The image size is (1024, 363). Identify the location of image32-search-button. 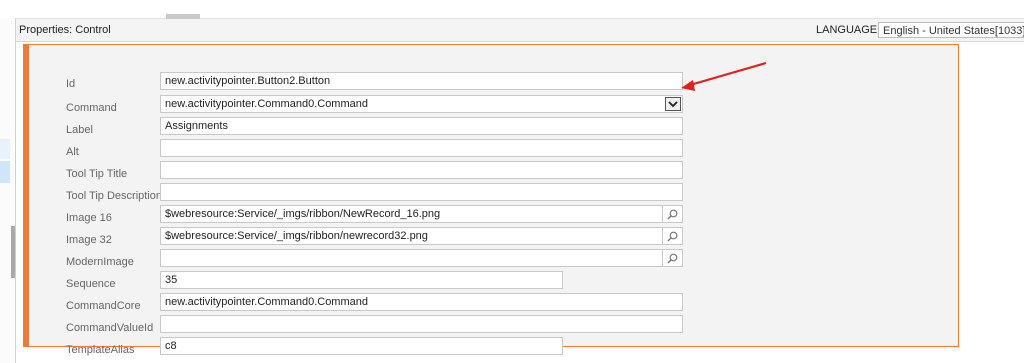
(673, 236).